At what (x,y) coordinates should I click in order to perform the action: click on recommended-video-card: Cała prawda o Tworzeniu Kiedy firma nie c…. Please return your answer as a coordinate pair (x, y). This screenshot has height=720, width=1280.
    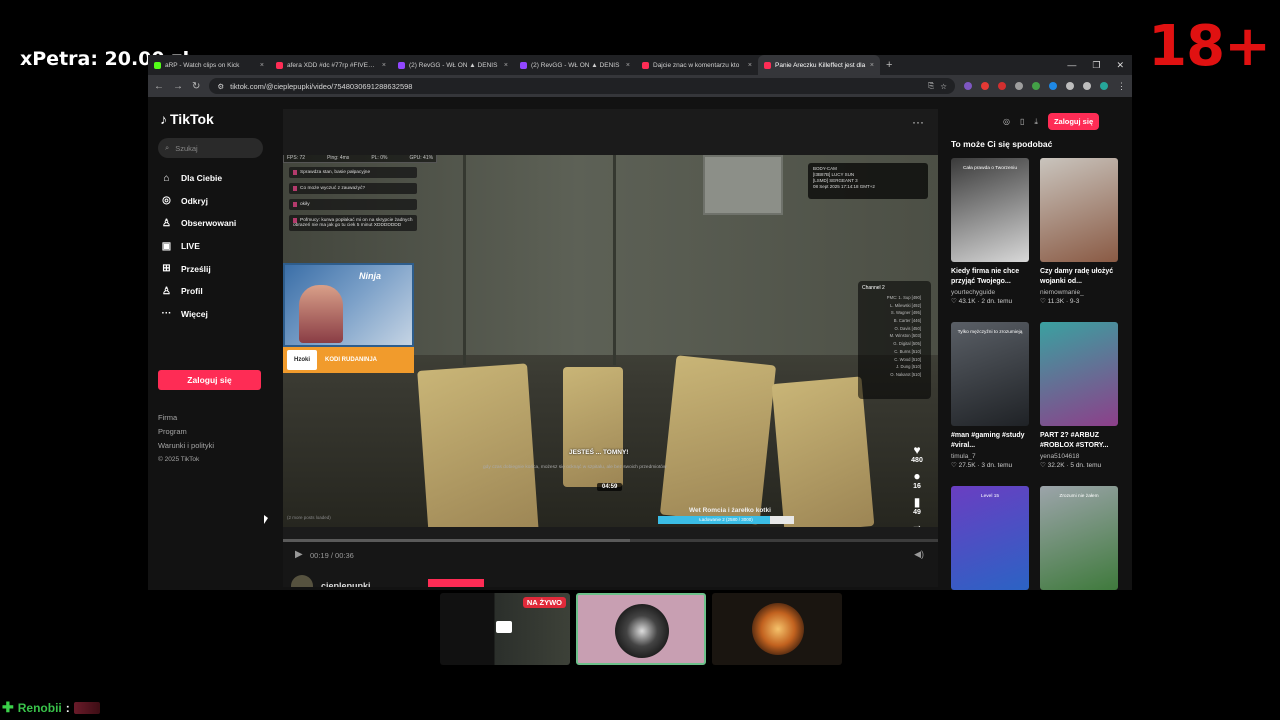
    Looking at the image, I should click on (990, 240).